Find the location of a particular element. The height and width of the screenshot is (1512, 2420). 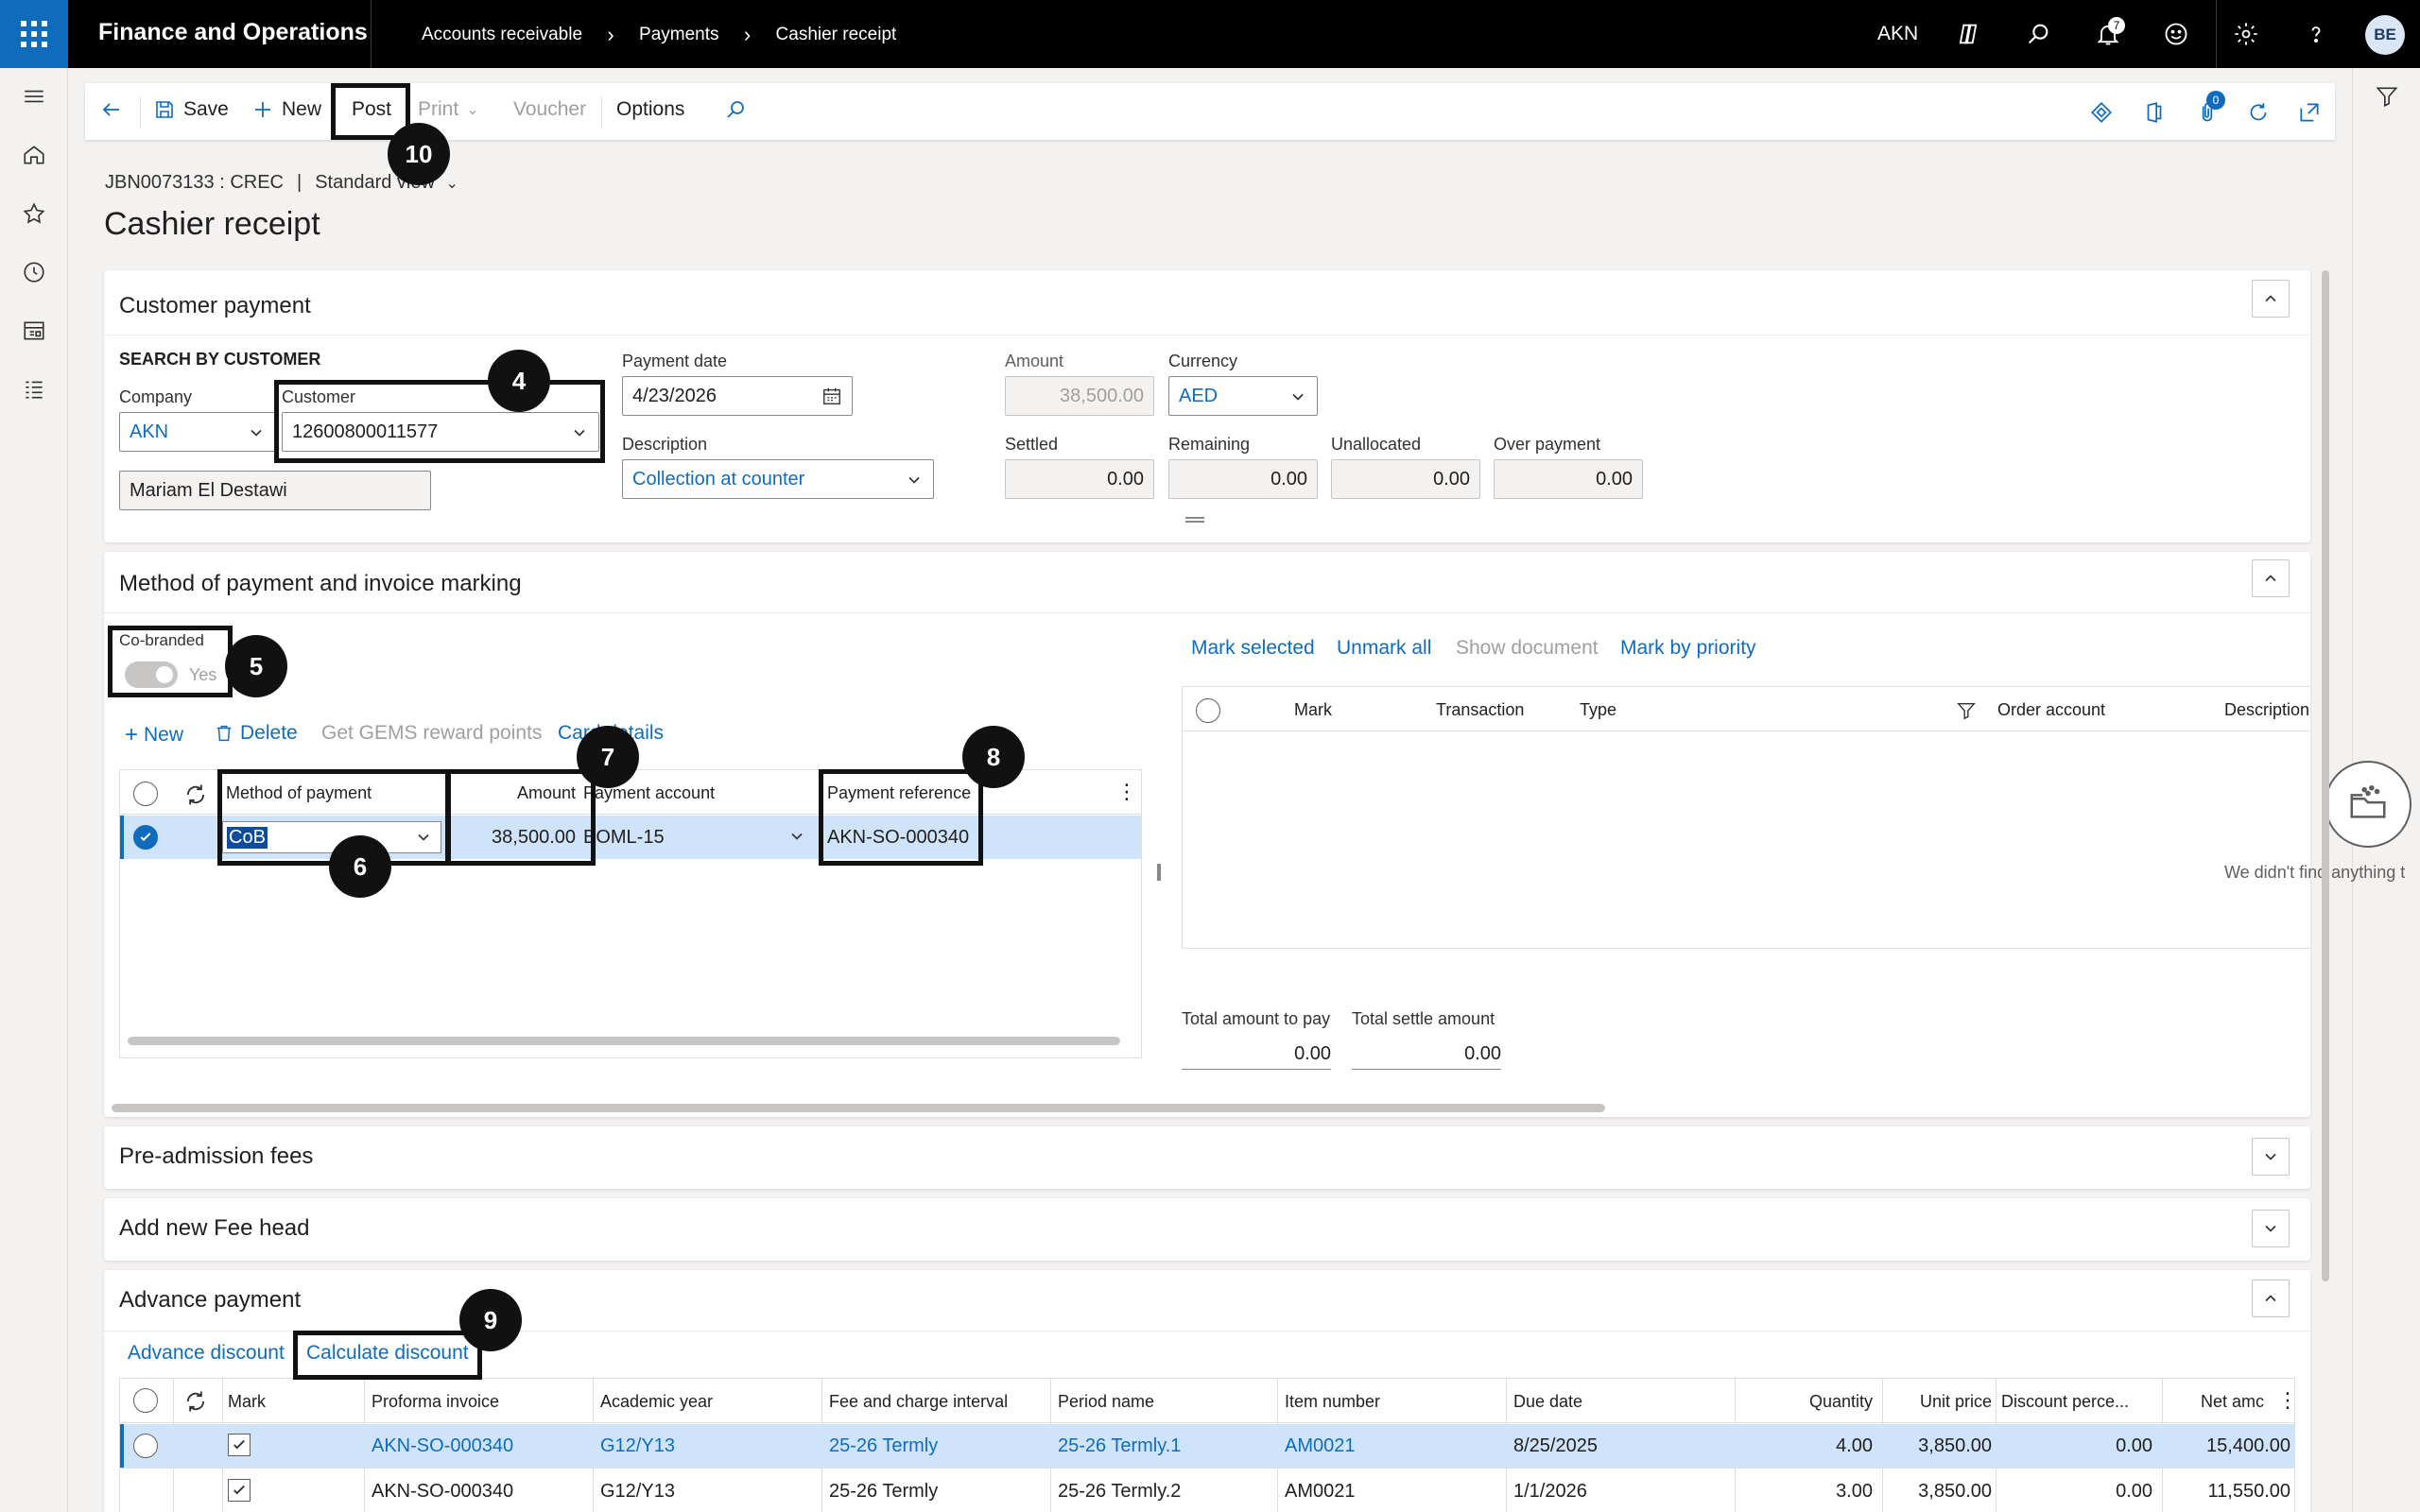

show-document-button: Show document is located at coordinates (1527, 648).